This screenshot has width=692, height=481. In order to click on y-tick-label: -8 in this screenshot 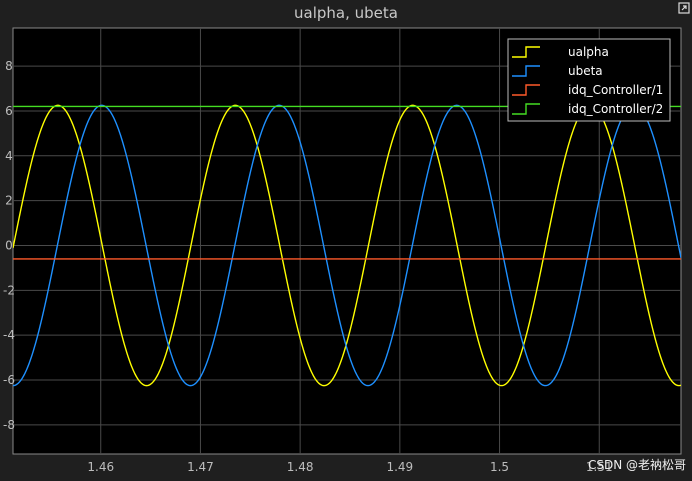, I will do `click(9, 425)`.